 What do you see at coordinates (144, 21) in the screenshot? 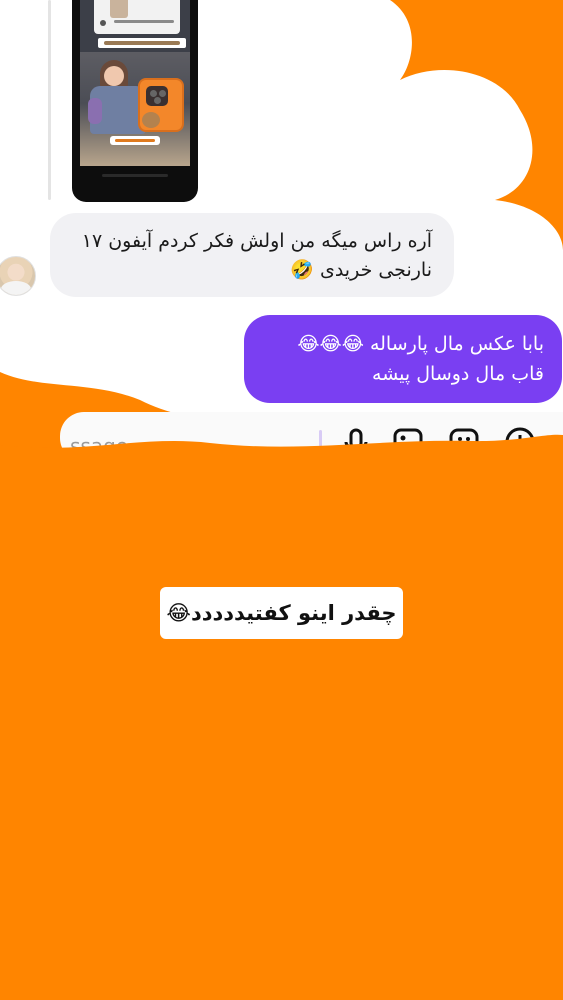
I see `post-caption-line` at bounding box center [144, 21].